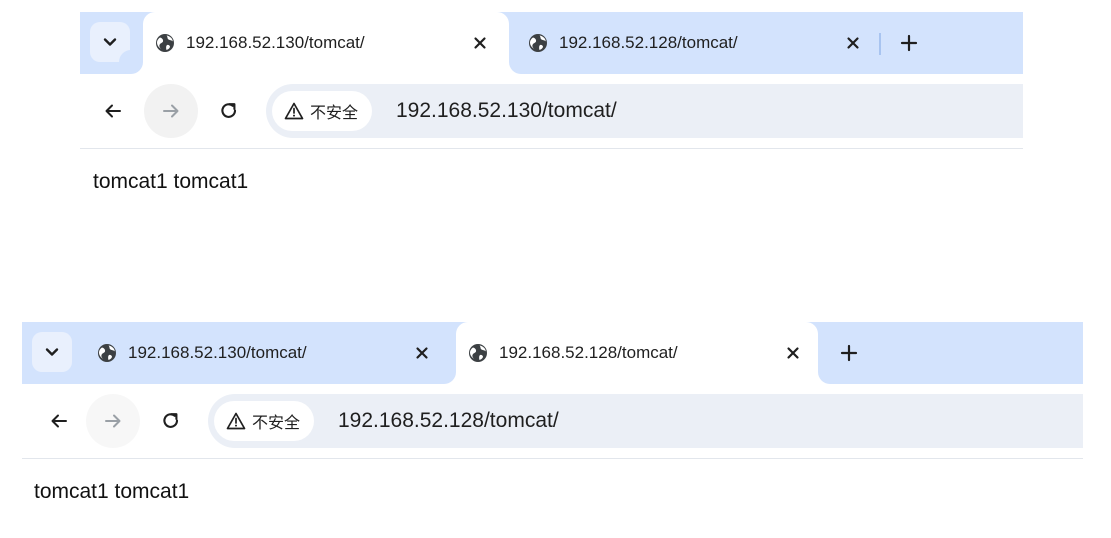 The height and width of the screenshot is (538, 1111). I want to click on tab-divider, so click(880, 44).